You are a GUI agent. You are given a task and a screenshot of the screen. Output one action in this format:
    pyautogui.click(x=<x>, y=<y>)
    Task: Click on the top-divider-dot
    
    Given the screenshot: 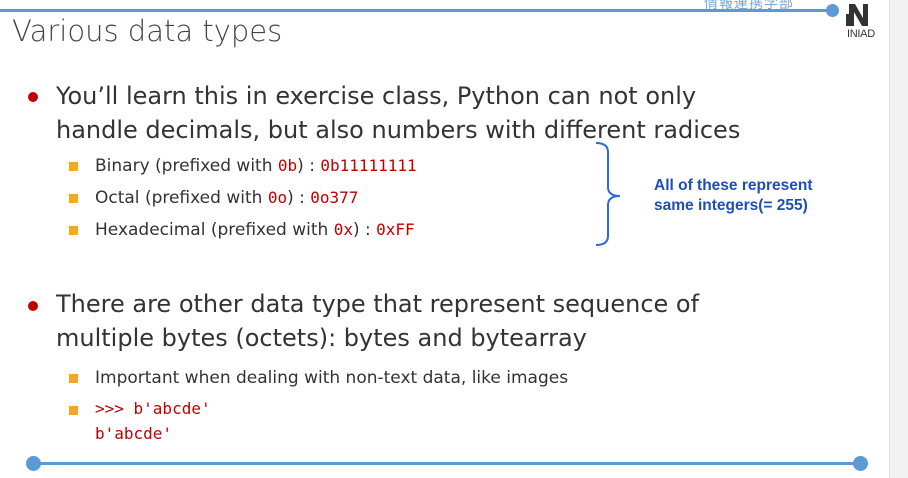 What is the action you would take?
    pyautogui.click(x=832, y=10)
    